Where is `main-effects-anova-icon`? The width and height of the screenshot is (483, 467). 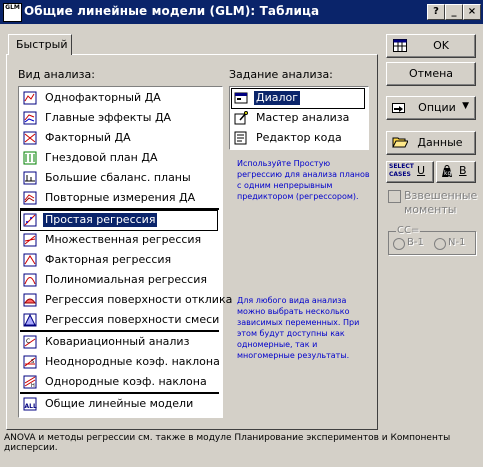 main-effects-anova-icon is located at coordinates (30, 118).